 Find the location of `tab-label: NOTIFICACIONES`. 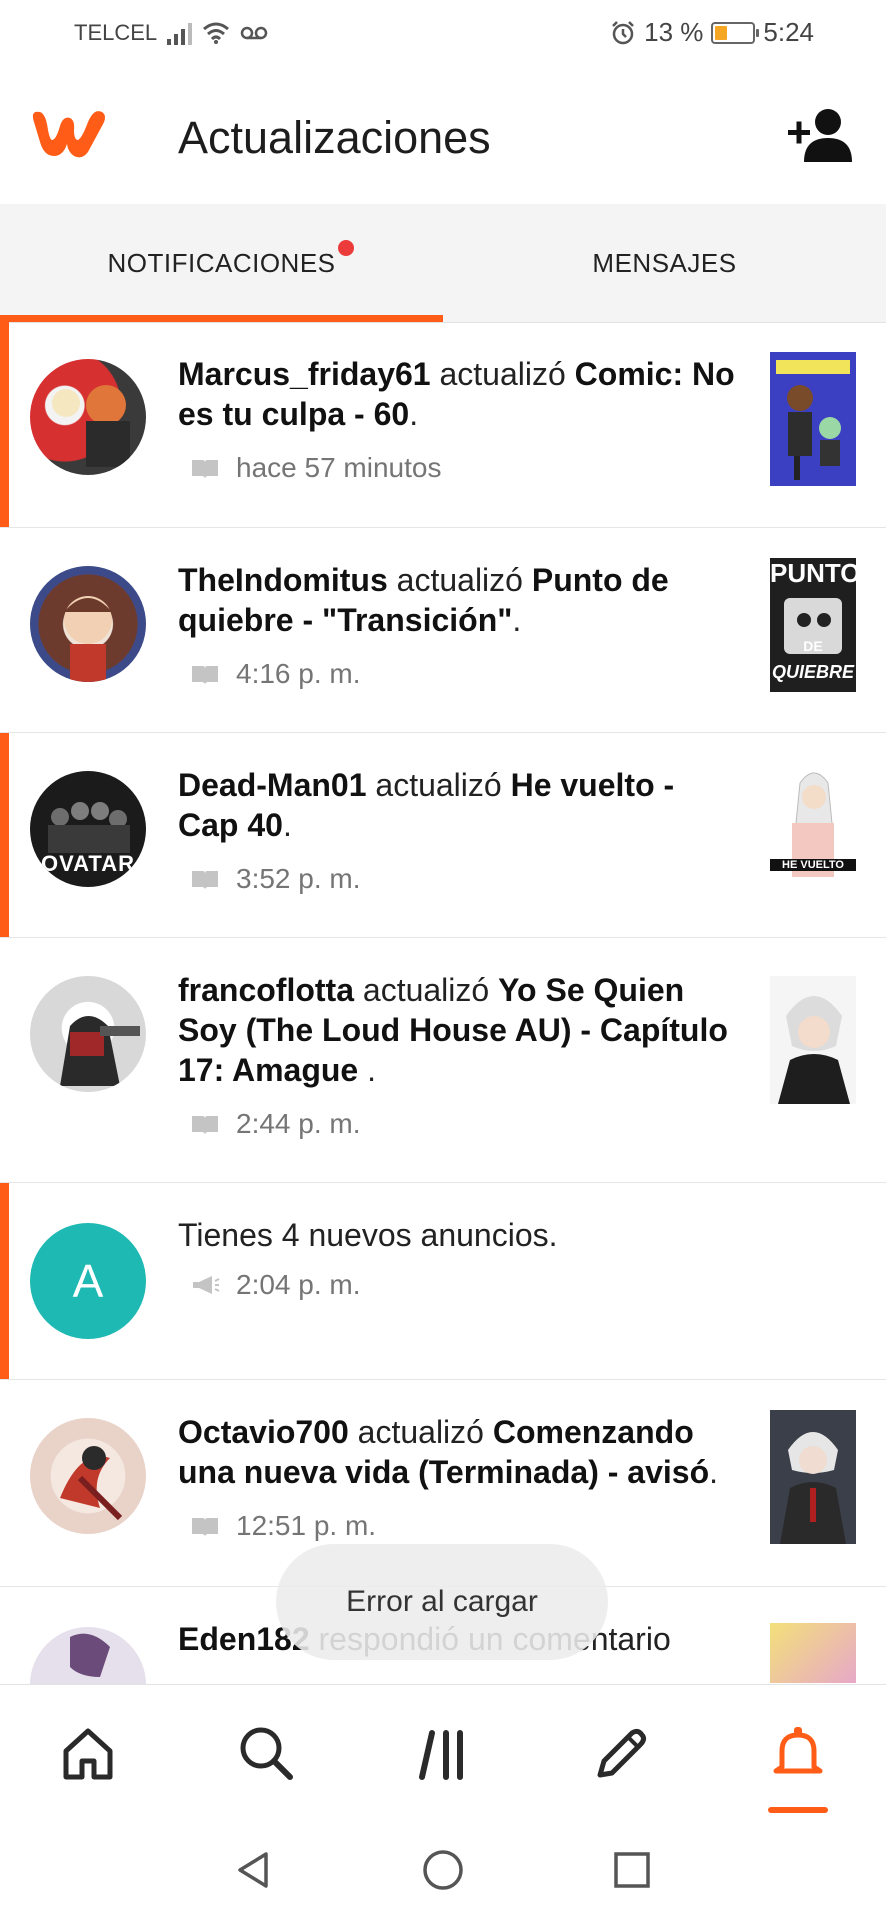

tab-label: NOTIFICACIONES is located at coordinates (221, 262).